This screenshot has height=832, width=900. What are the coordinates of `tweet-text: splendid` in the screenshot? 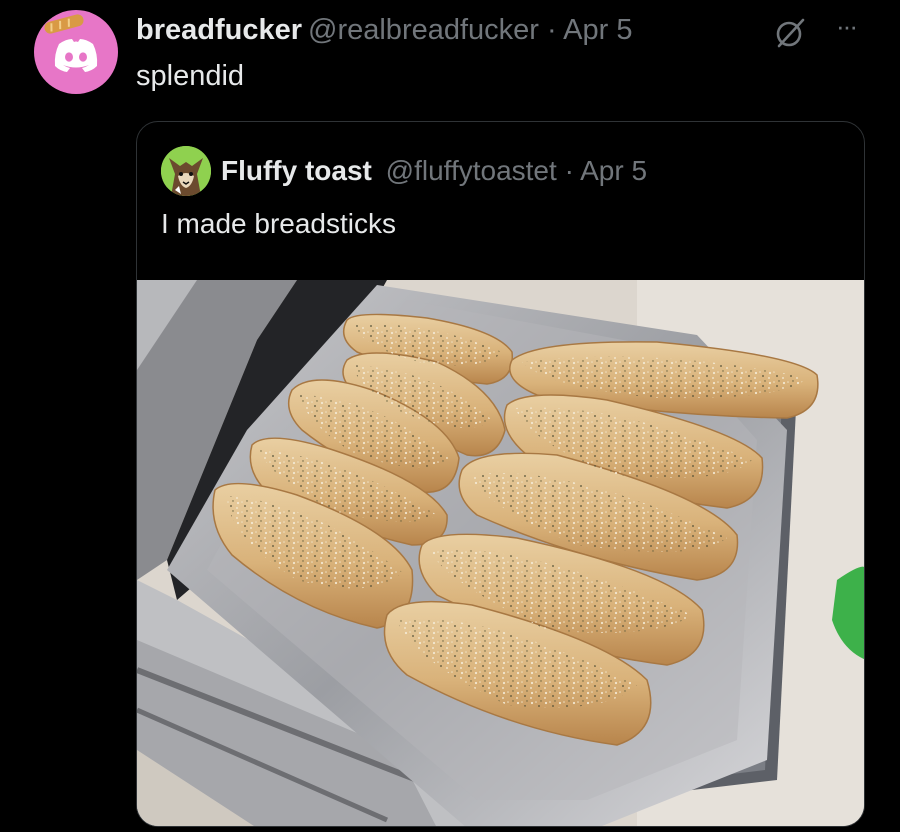 It's located at (190, 76).